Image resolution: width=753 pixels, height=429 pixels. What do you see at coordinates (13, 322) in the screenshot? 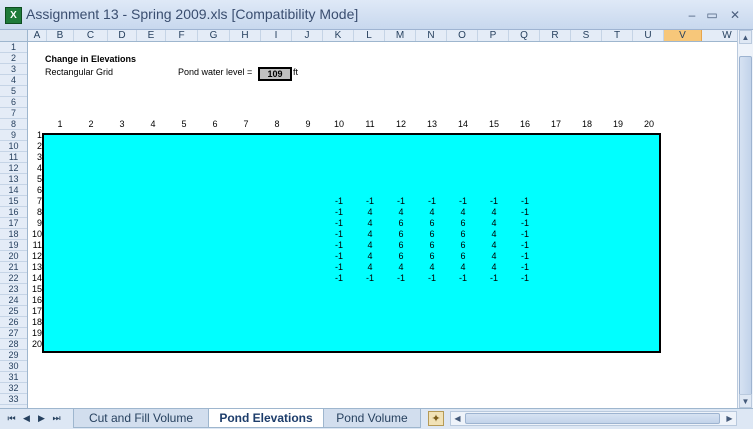
I see `row-header-26: 26` at bounding box center [13, 322].